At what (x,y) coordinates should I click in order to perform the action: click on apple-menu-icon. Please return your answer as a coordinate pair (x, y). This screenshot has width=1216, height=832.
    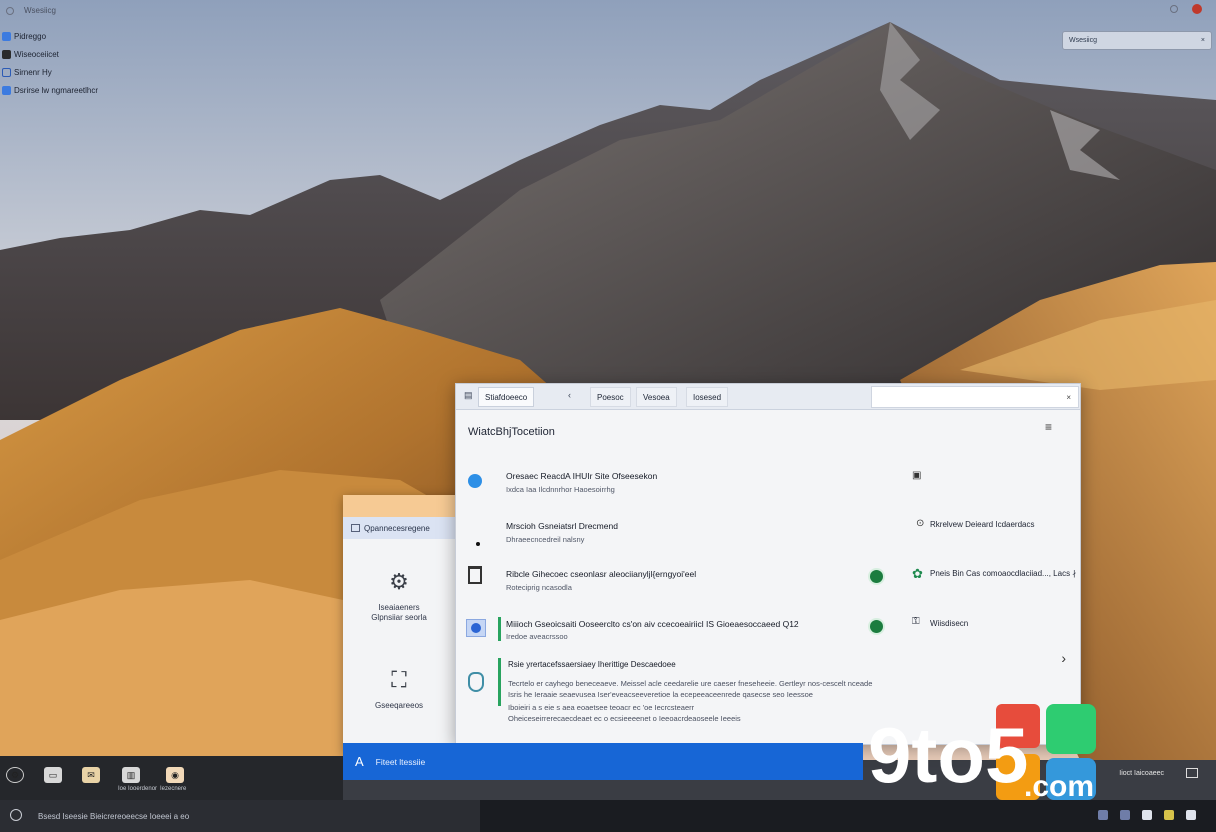
    Looking at the image, I should click on (10, 10).